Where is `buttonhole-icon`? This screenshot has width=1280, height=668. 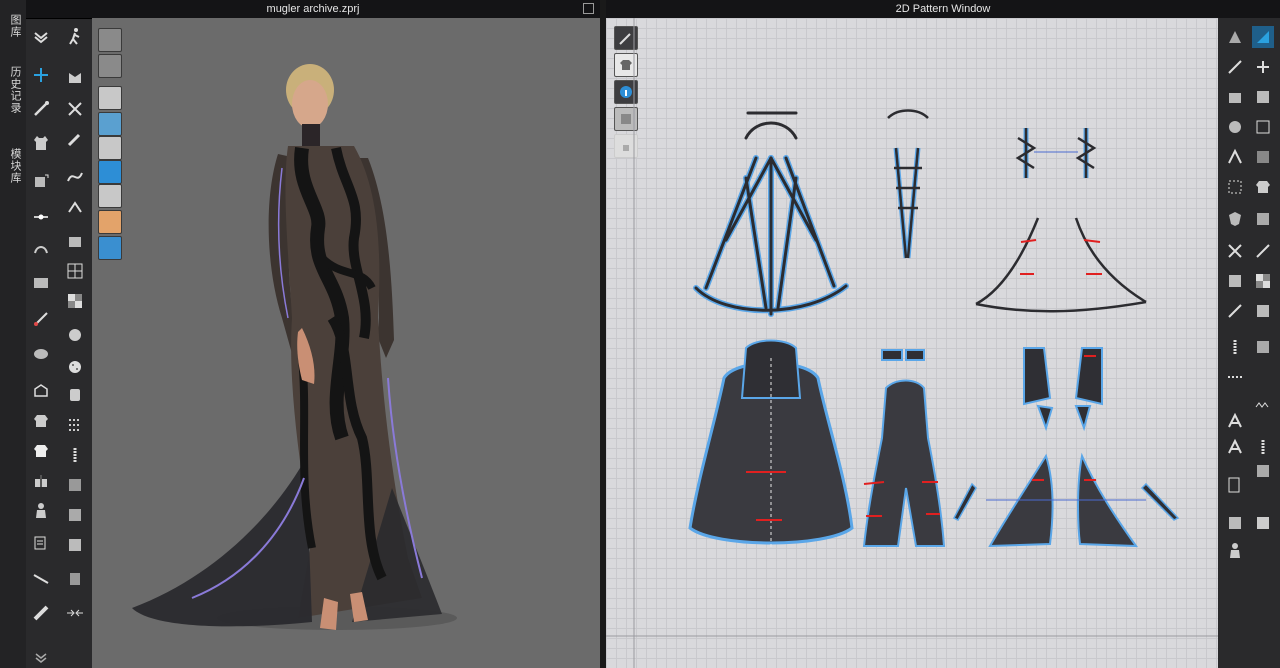
buttonhole-icon is located at coordinates (75, 395).